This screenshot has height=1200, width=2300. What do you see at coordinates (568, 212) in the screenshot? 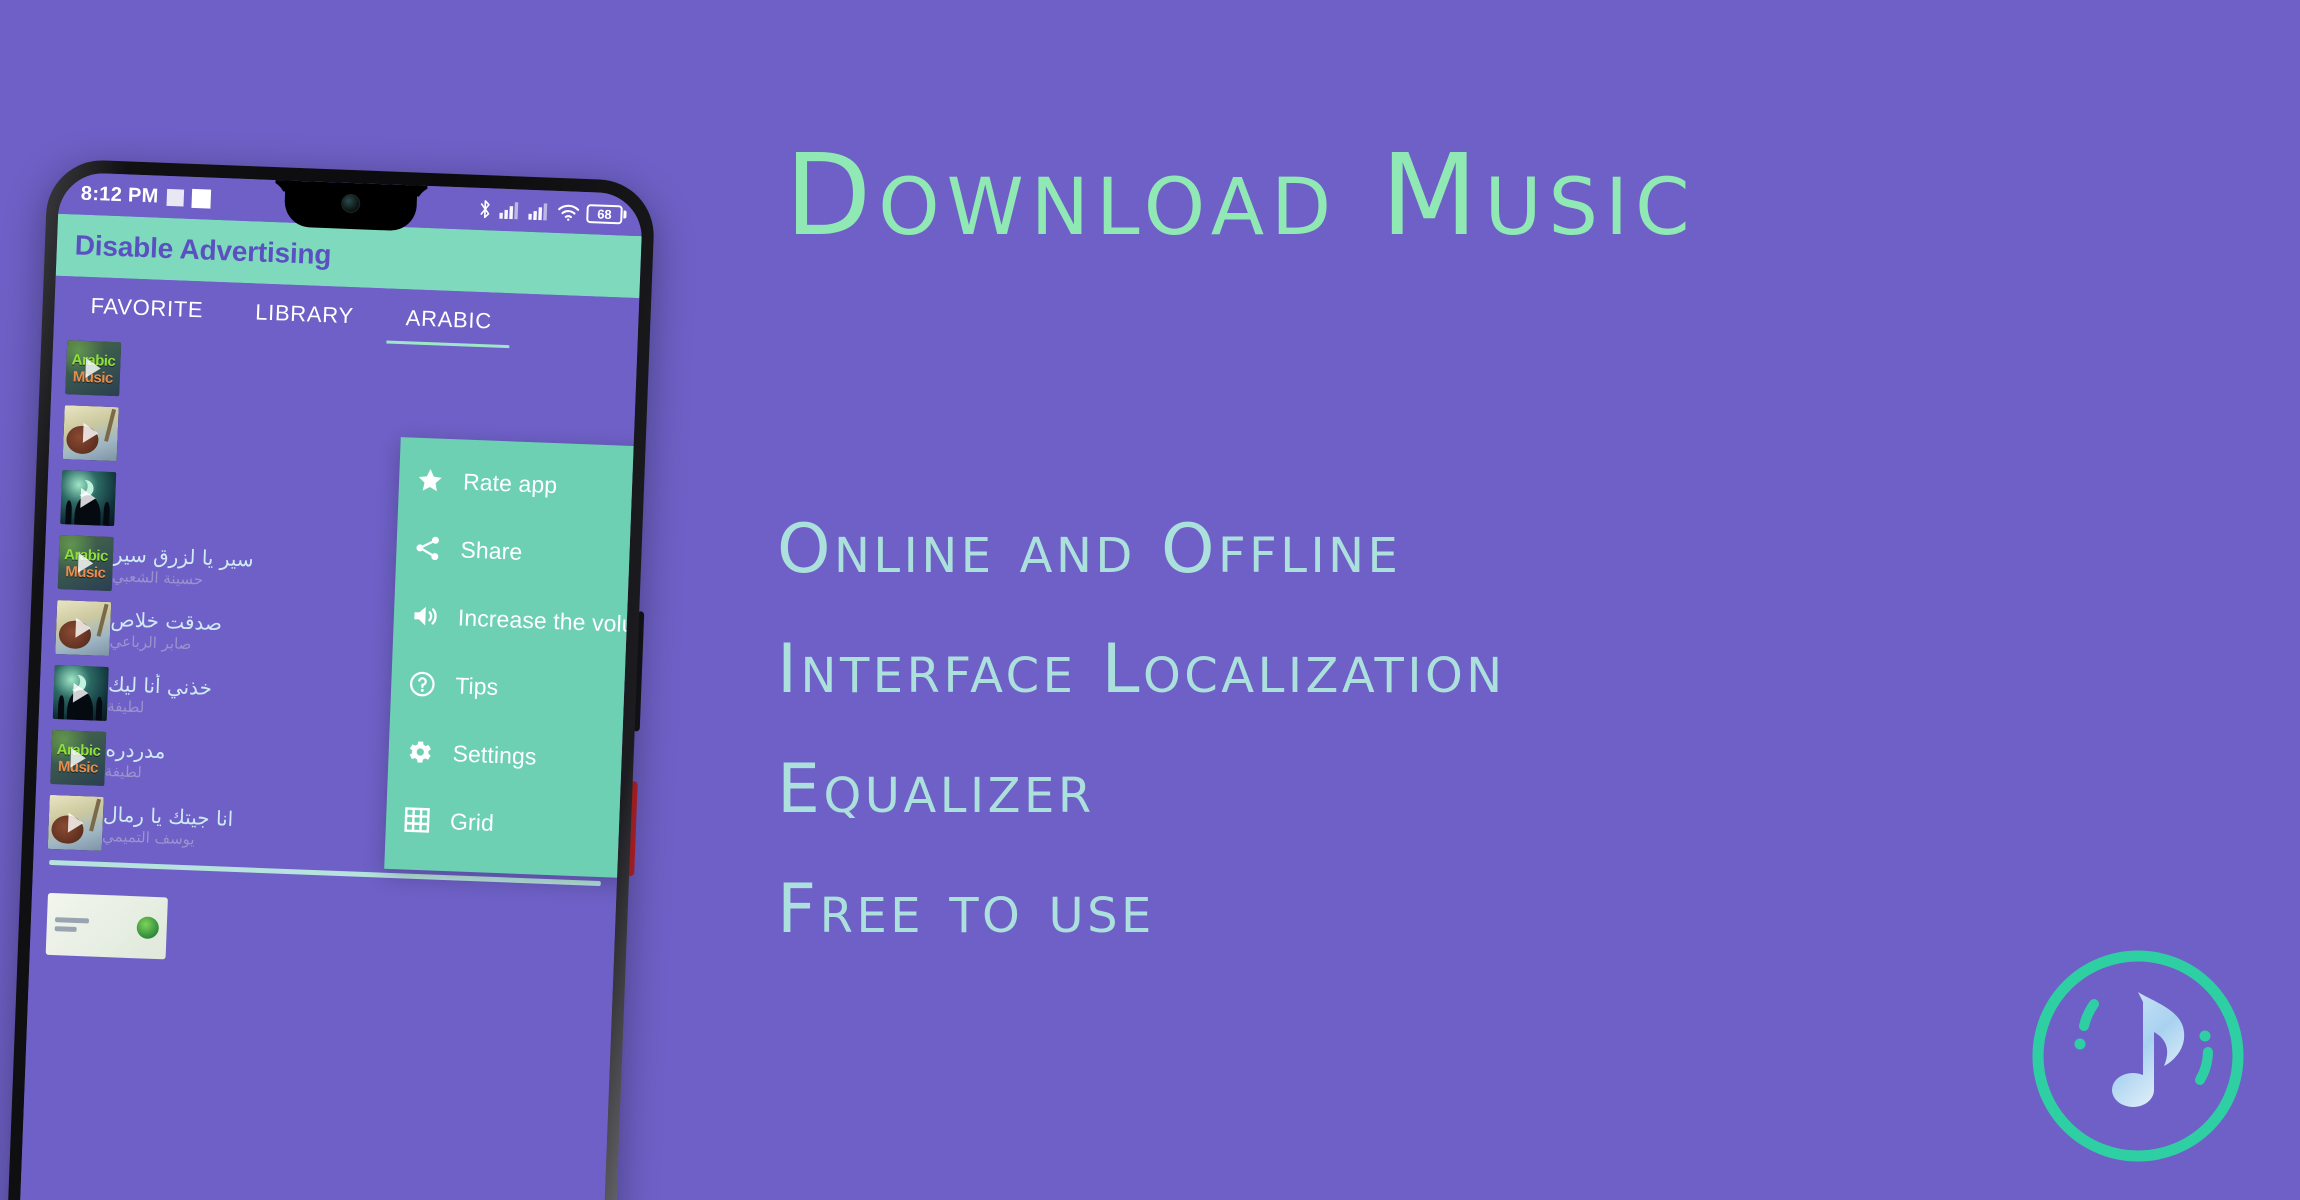
I see `wifi-icon` at bounding box center [568, 212].